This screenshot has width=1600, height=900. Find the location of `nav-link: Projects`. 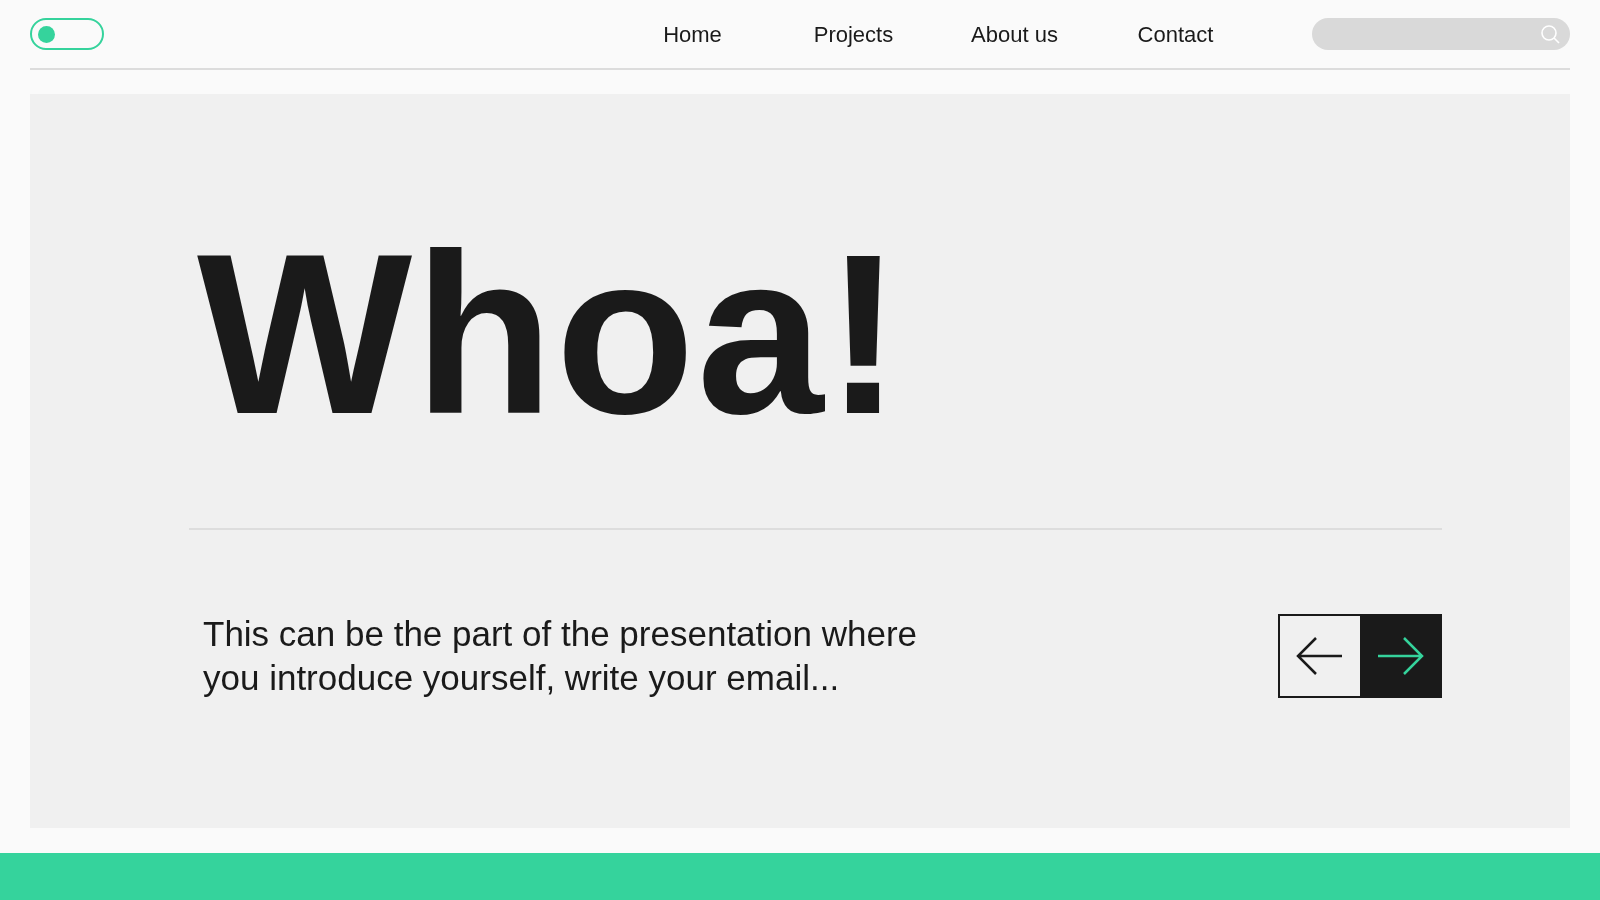

nav-link: Projects is located at coordinates (853, 34).